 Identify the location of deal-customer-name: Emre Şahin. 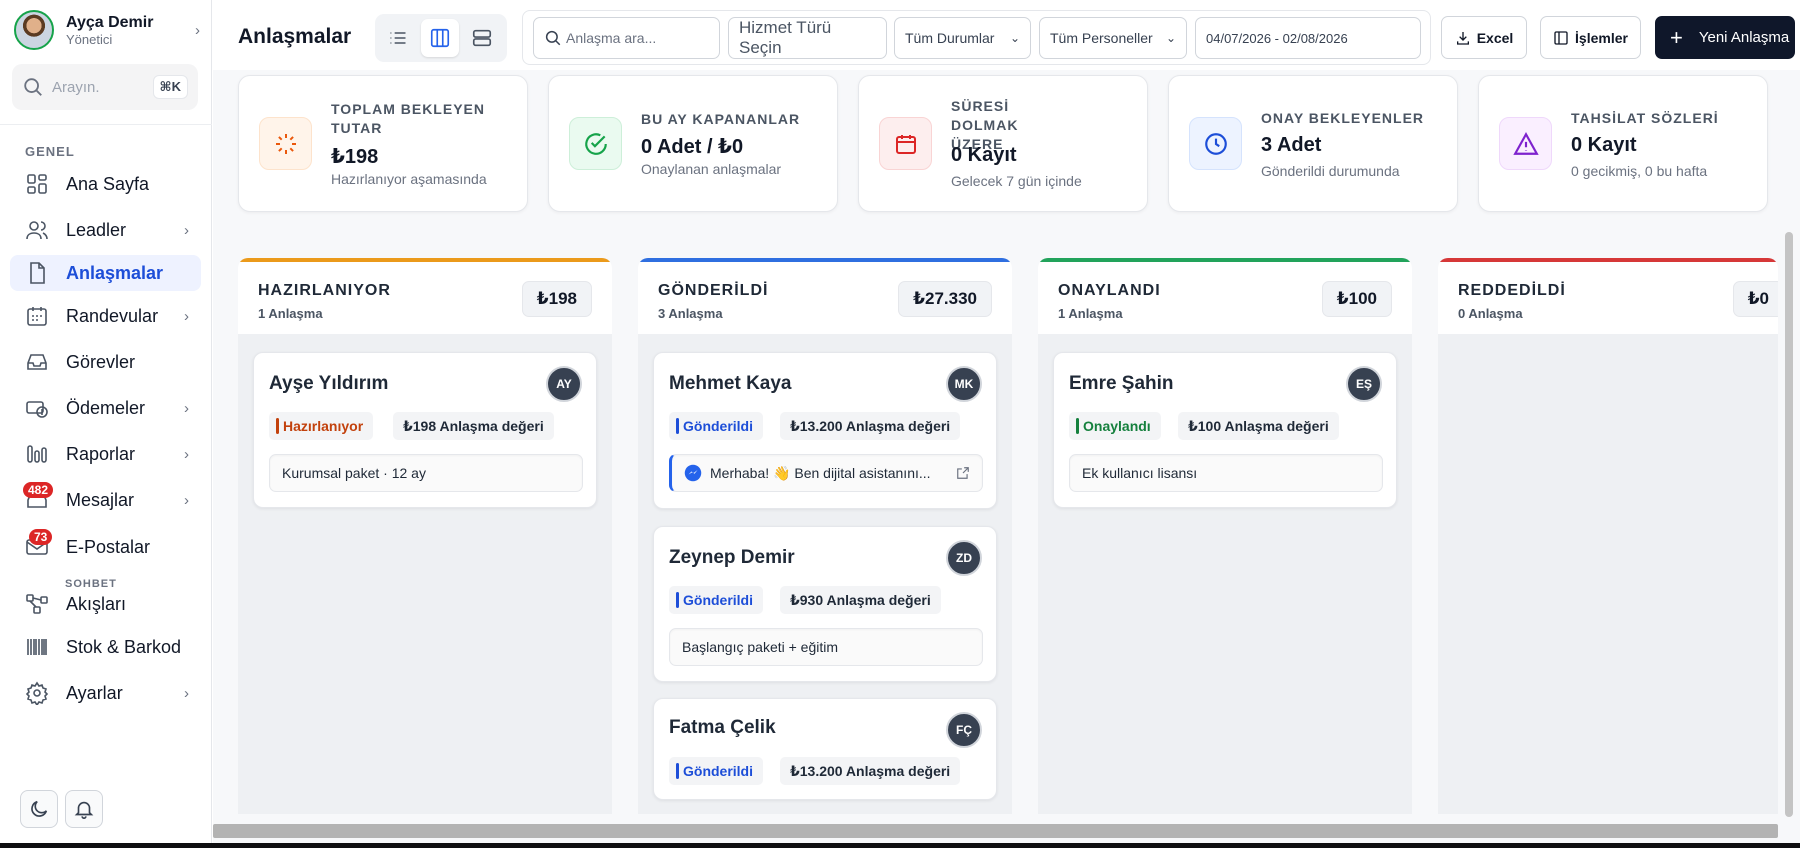
(1121, 383).